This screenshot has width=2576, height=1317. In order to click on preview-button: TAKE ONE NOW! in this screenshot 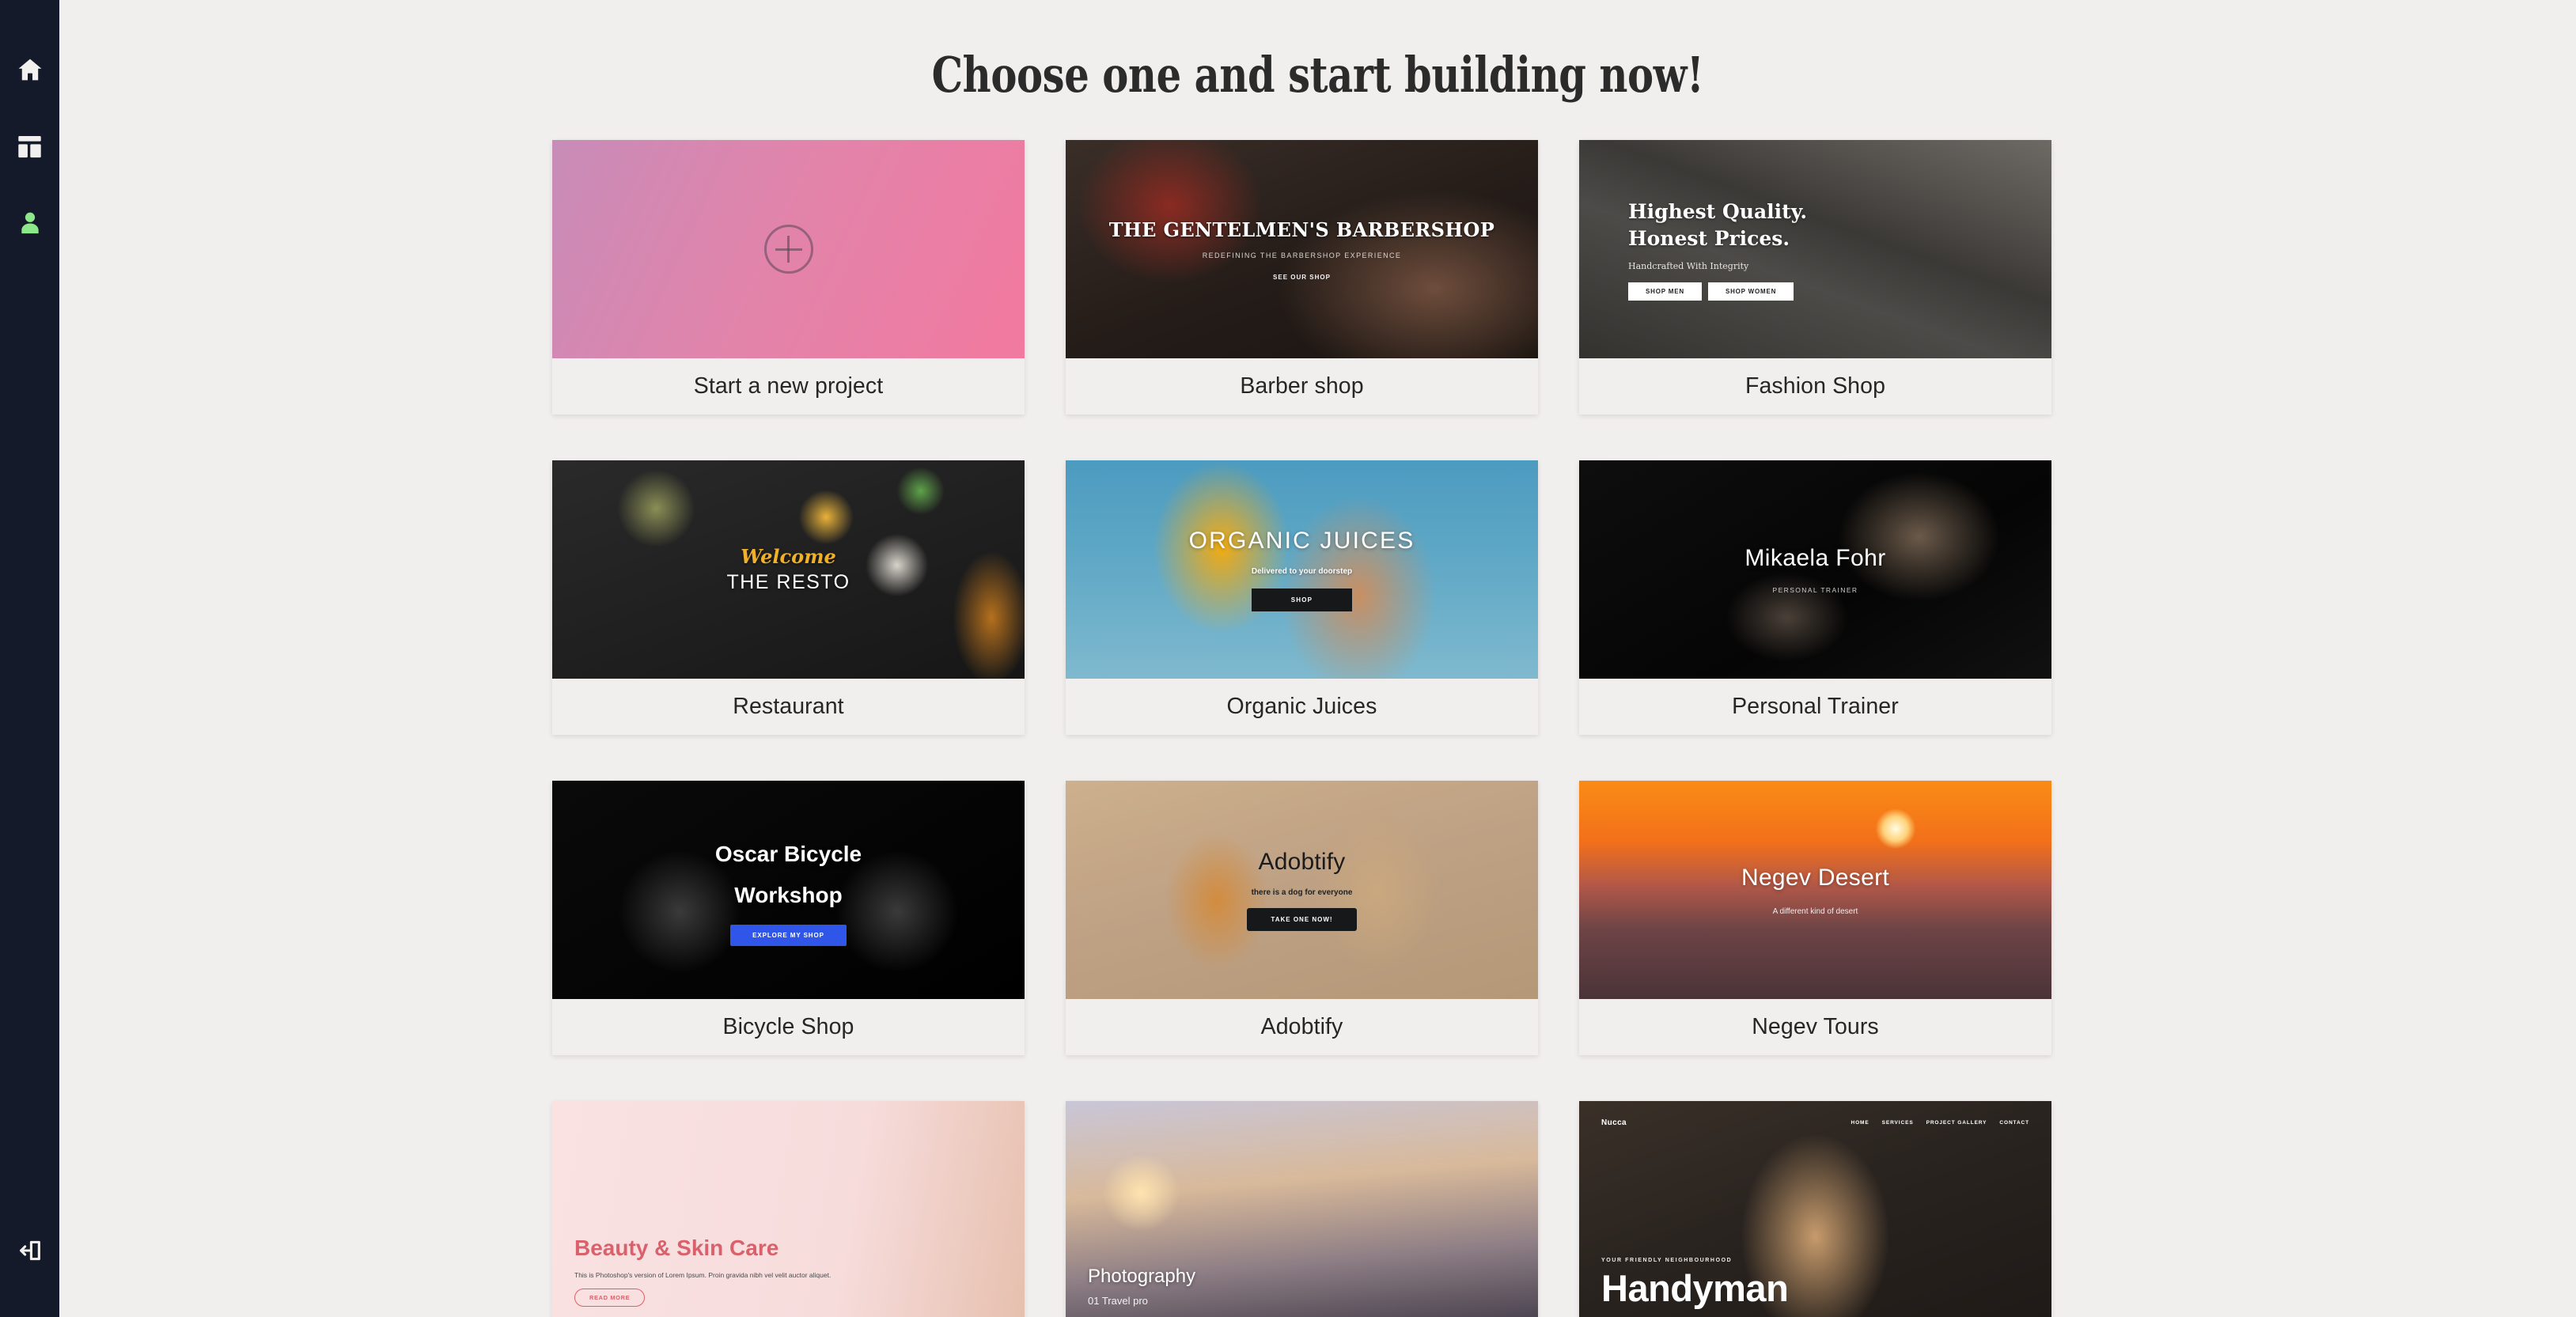, I will do `click(1302, 919)`.